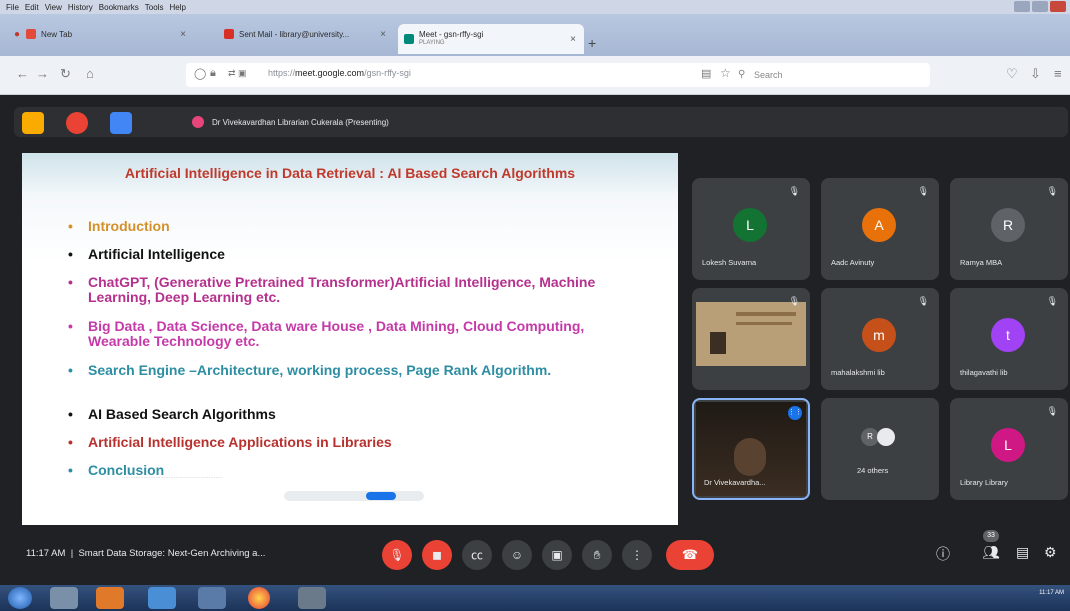 The height and width of the screenshot is (611, 1070). Describe the element at coordinates (1012, 74) in the screenshot. I see `pocket-icon: ♡` at that location.